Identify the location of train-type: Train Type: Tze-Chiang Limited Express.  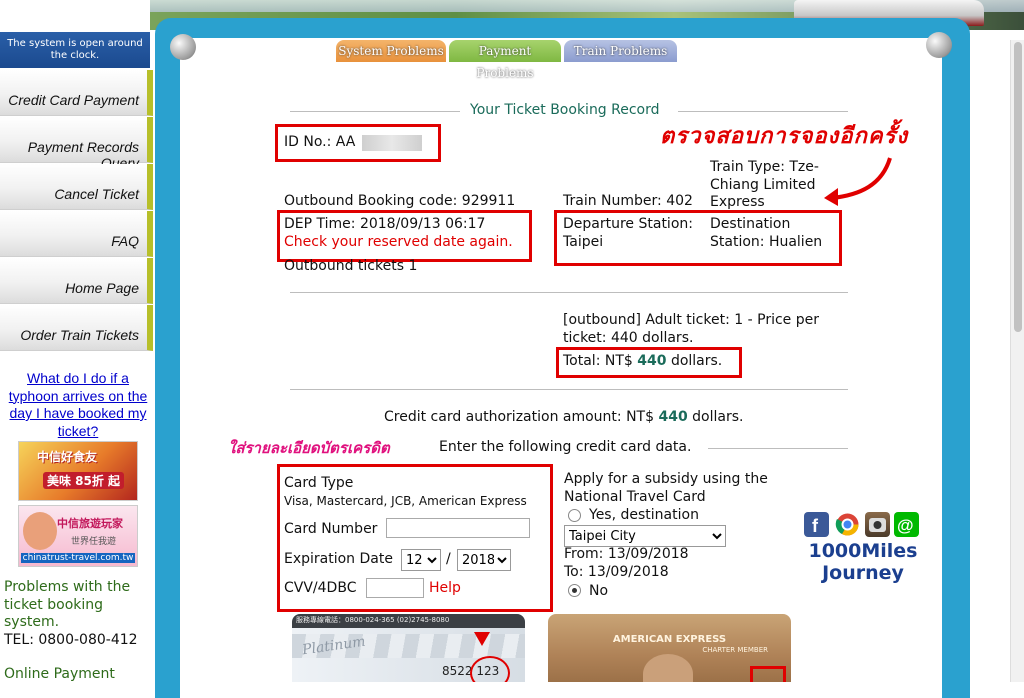
(764, 184).